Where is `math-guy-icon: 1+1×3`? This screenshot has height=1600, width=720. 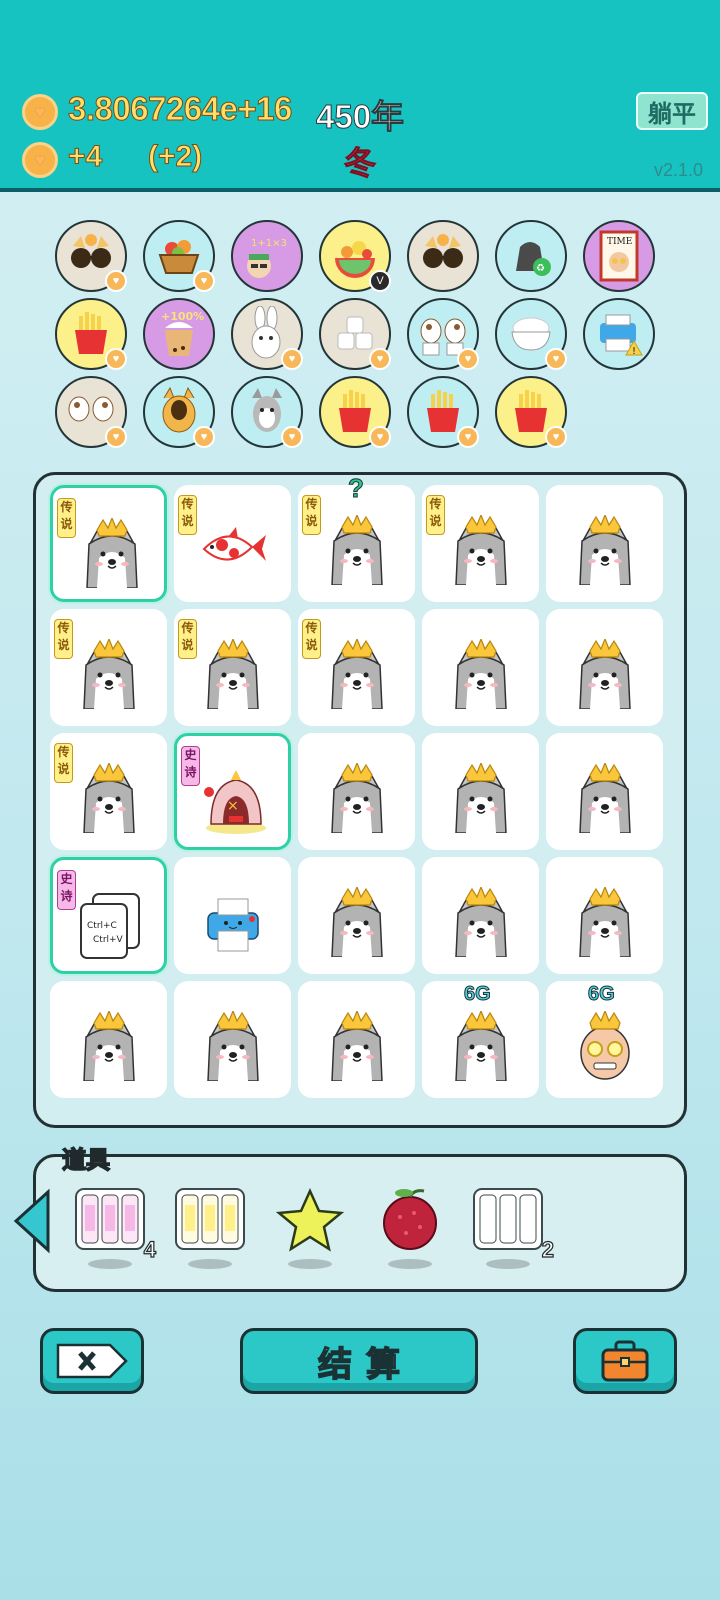
math-guy-icon: 1+1×3 is located at coordinates (267, 256).